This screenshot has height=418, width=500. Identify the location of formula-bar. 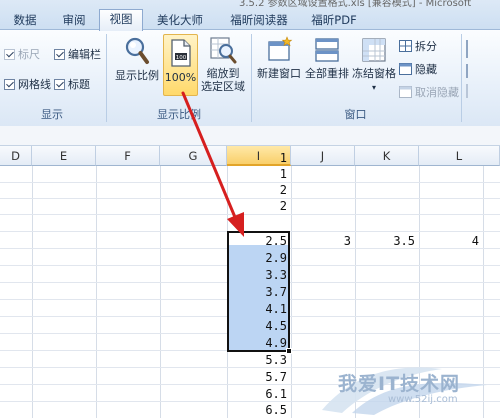
(250, 136).